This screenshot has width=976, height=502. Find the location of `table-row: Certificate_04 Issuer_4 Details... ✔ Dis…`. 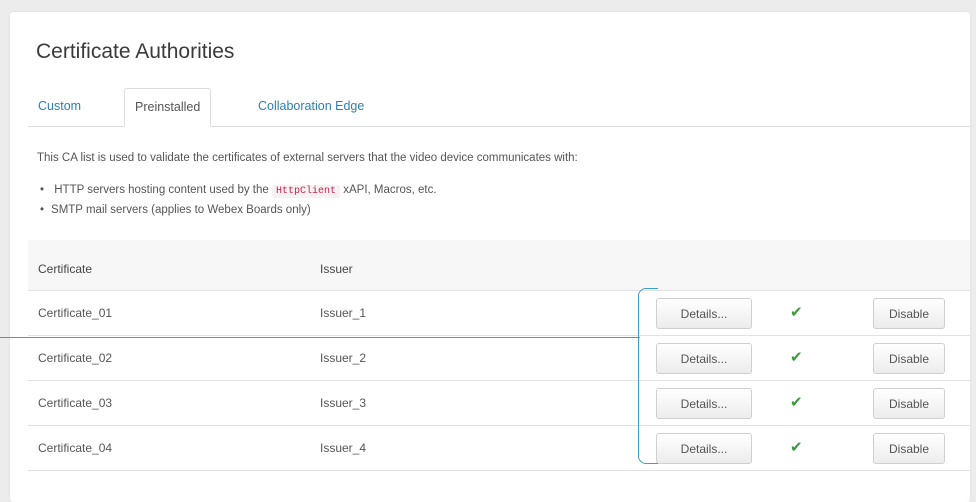

table-row: Certificate_04 Issuer_4 Details... ✔ Dis… is located at coordinates (499, 448).